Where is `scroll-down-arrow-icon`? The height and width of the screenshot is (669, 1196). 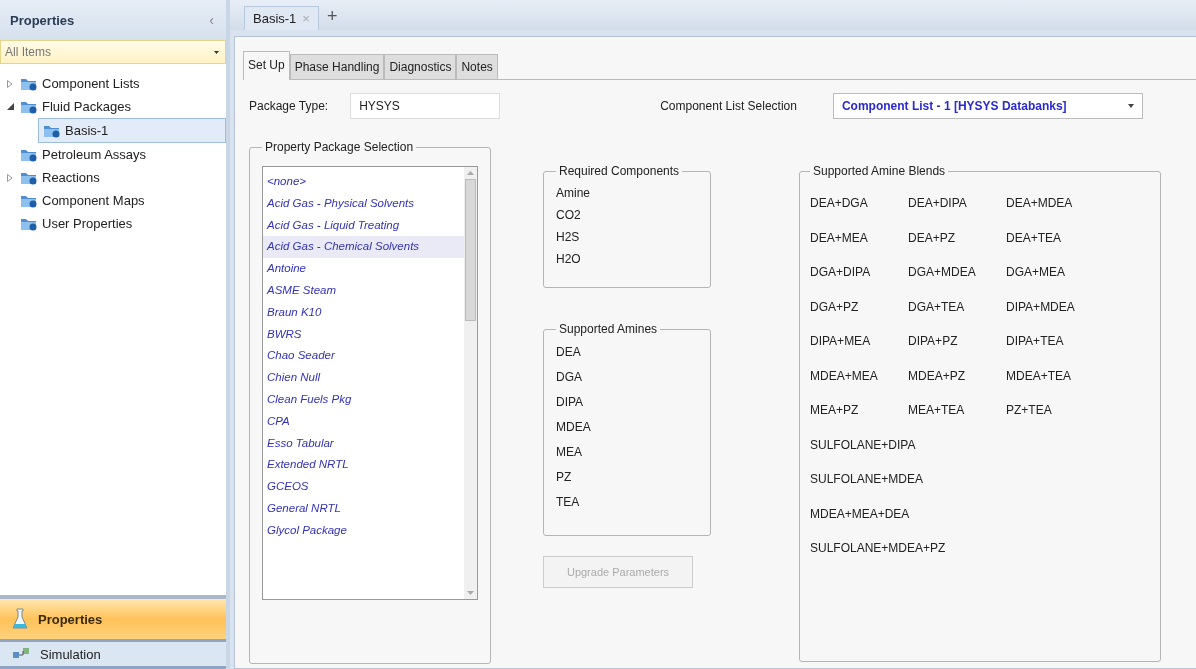
scroll-down-arrow-icon is located at coordinates (470, 593).